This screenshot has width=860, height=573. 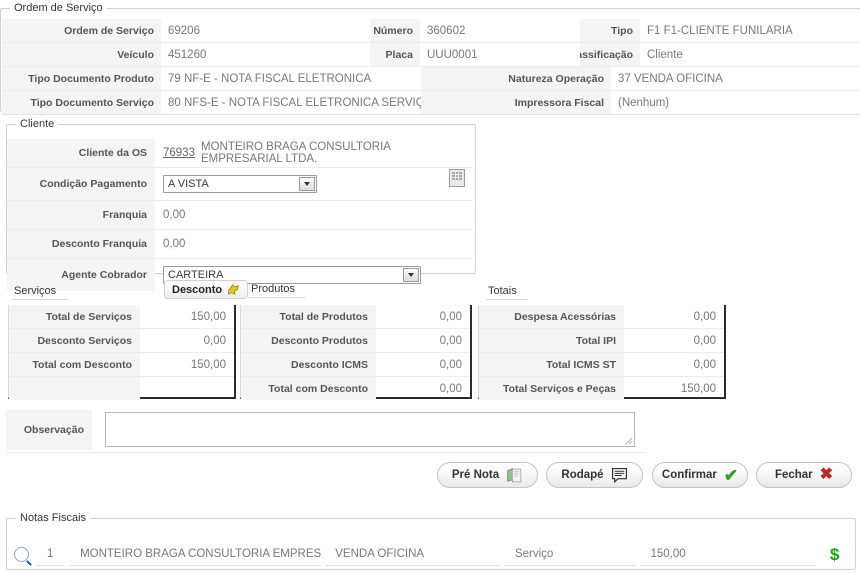 I want to click on desconto-button: Desconto, so click(x=206, y=289).